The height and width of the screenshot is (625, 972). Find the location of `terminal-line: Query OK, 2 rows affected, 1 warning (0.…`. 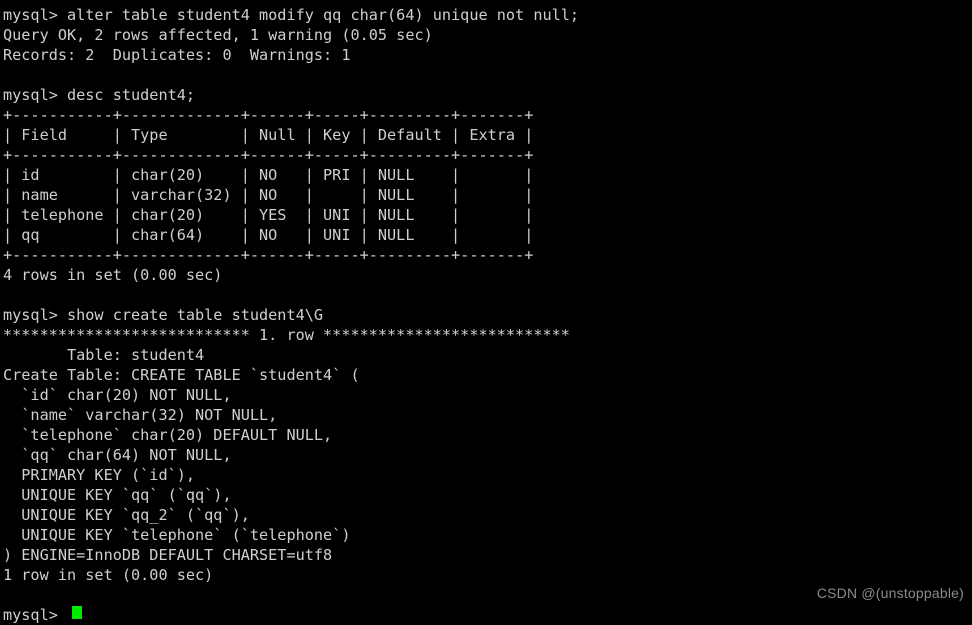

terminal-line: Query OK, 2 rows affected, 1 warning (0.… is located at coordinates (218, 35).